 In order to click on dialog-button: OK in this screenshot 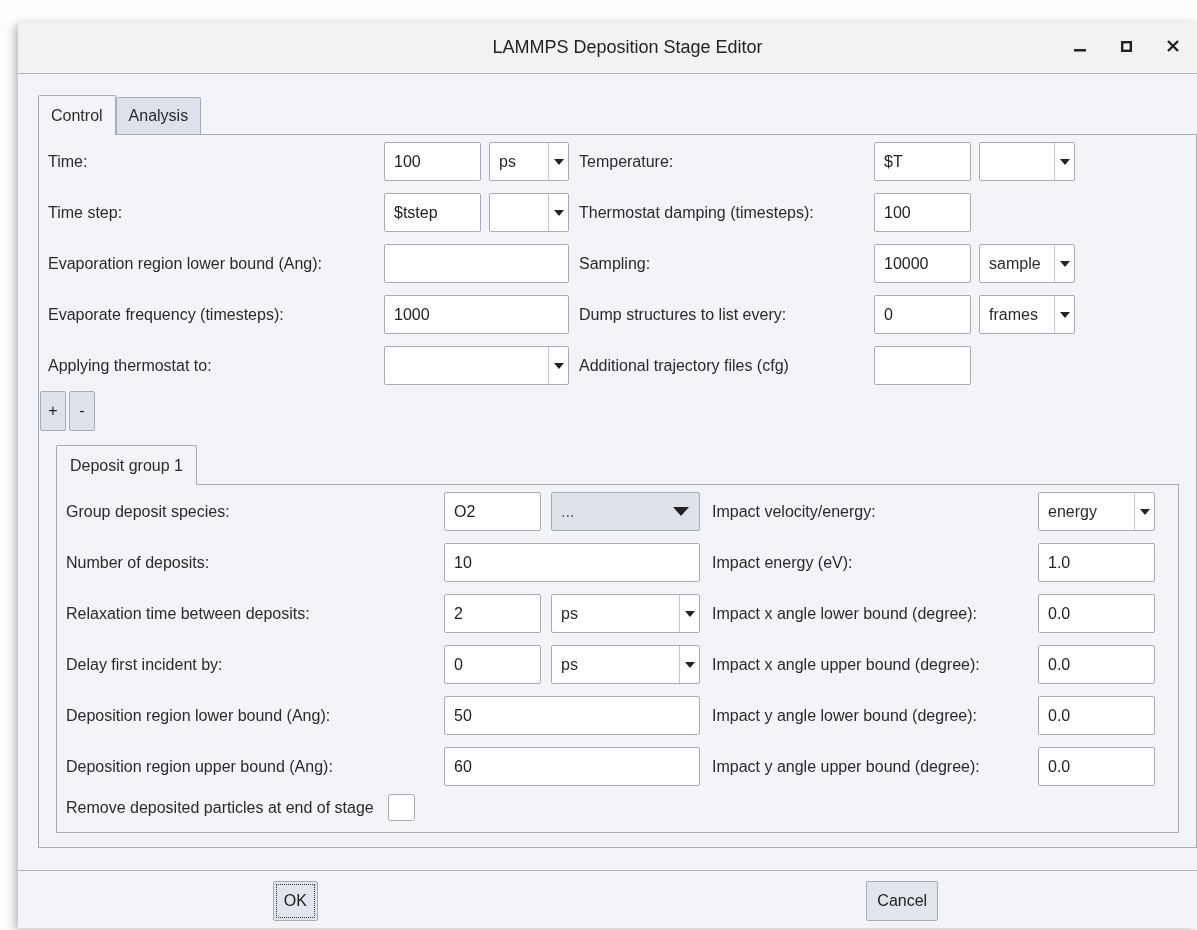, I will do `click(295, 901)`.